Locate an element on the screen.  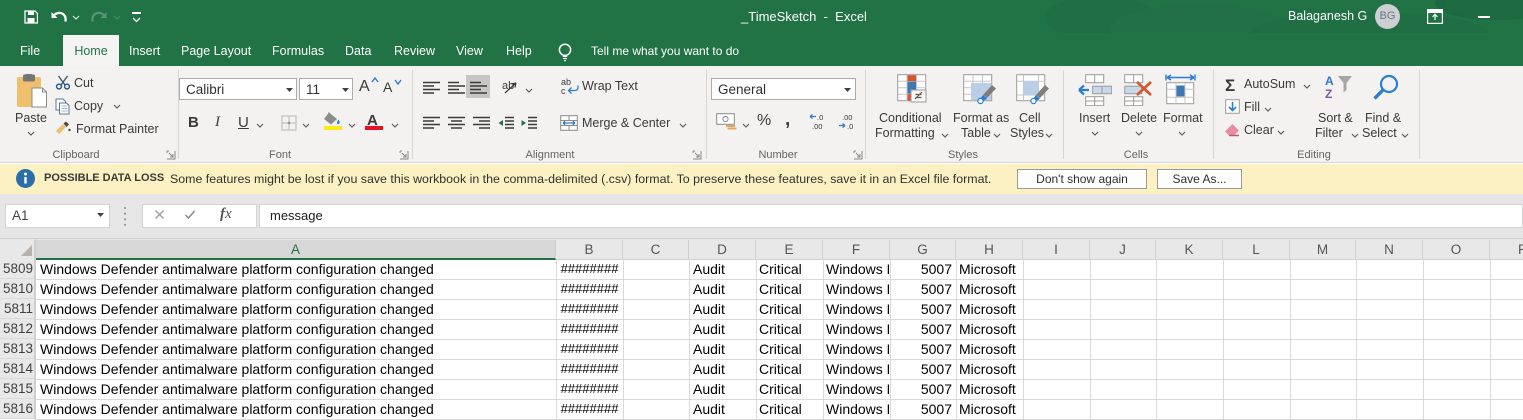
svg-text: A is located at coordinates (1329, 81).